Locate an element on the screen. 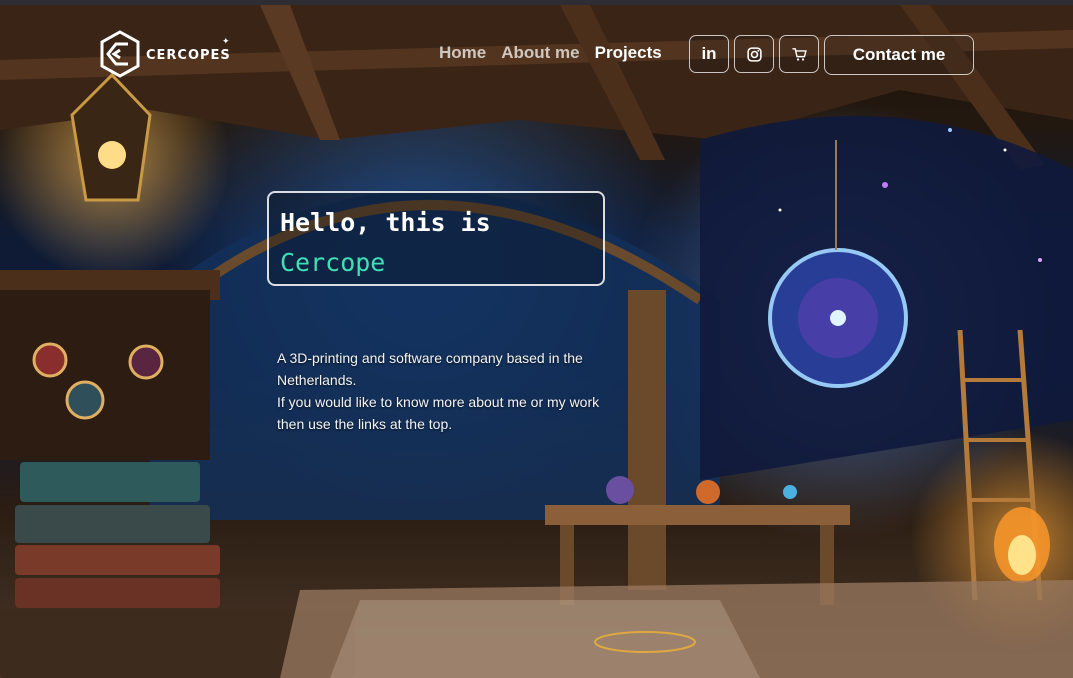 The image size is (1073, 678). sparkle-icon: ✦ is located at coordinates (226, 42).